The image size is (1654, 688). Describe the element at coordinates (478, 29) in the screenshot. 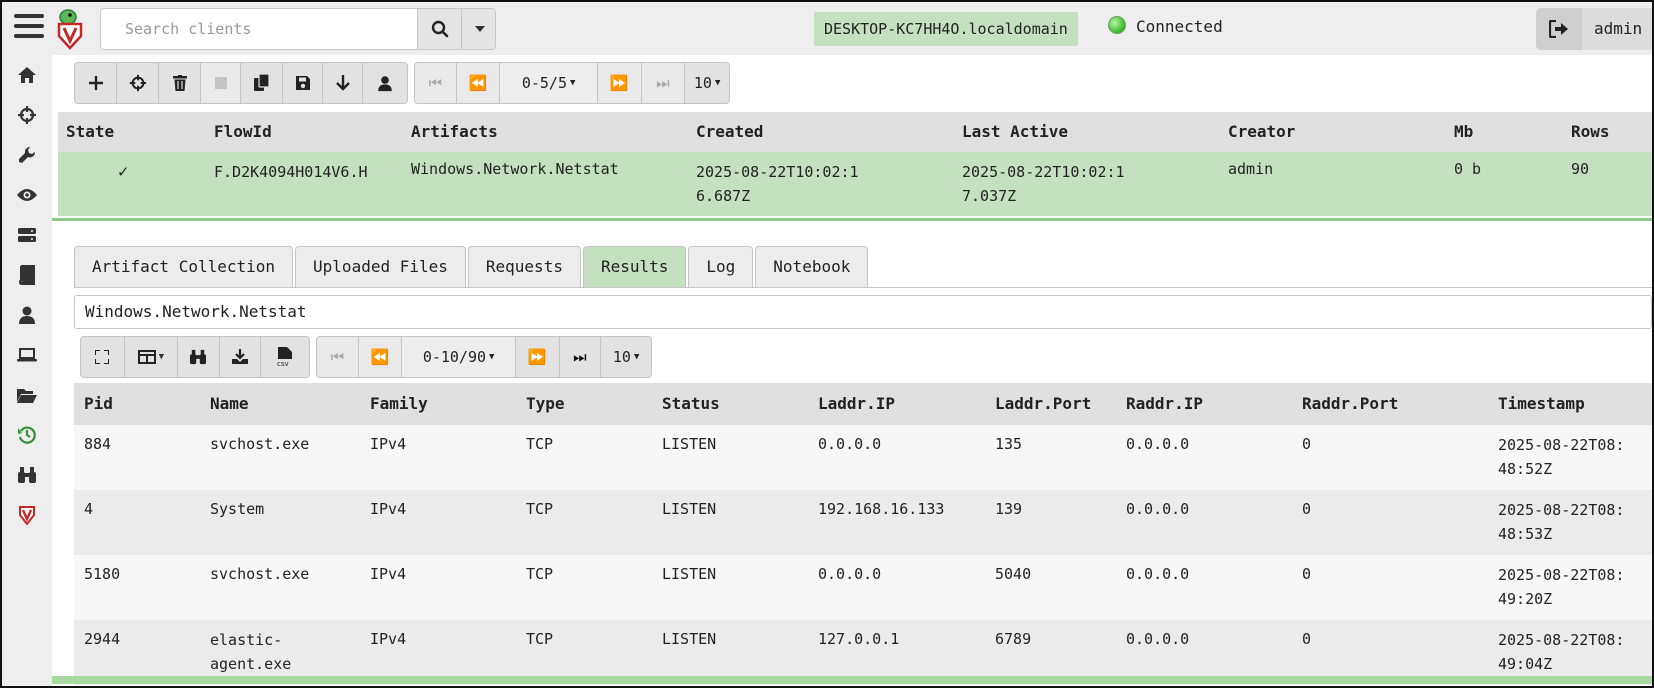

I see `search-dropdown-button` at that location.